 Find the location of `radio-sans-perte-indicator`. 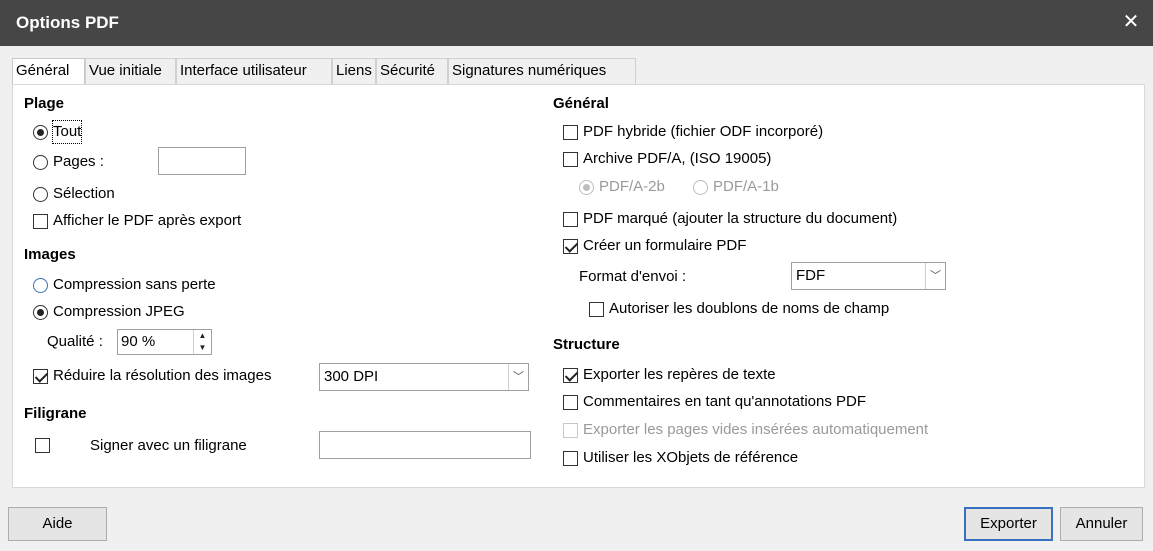

radio-sans-perte-indicator is located at coordinates (40, 285).